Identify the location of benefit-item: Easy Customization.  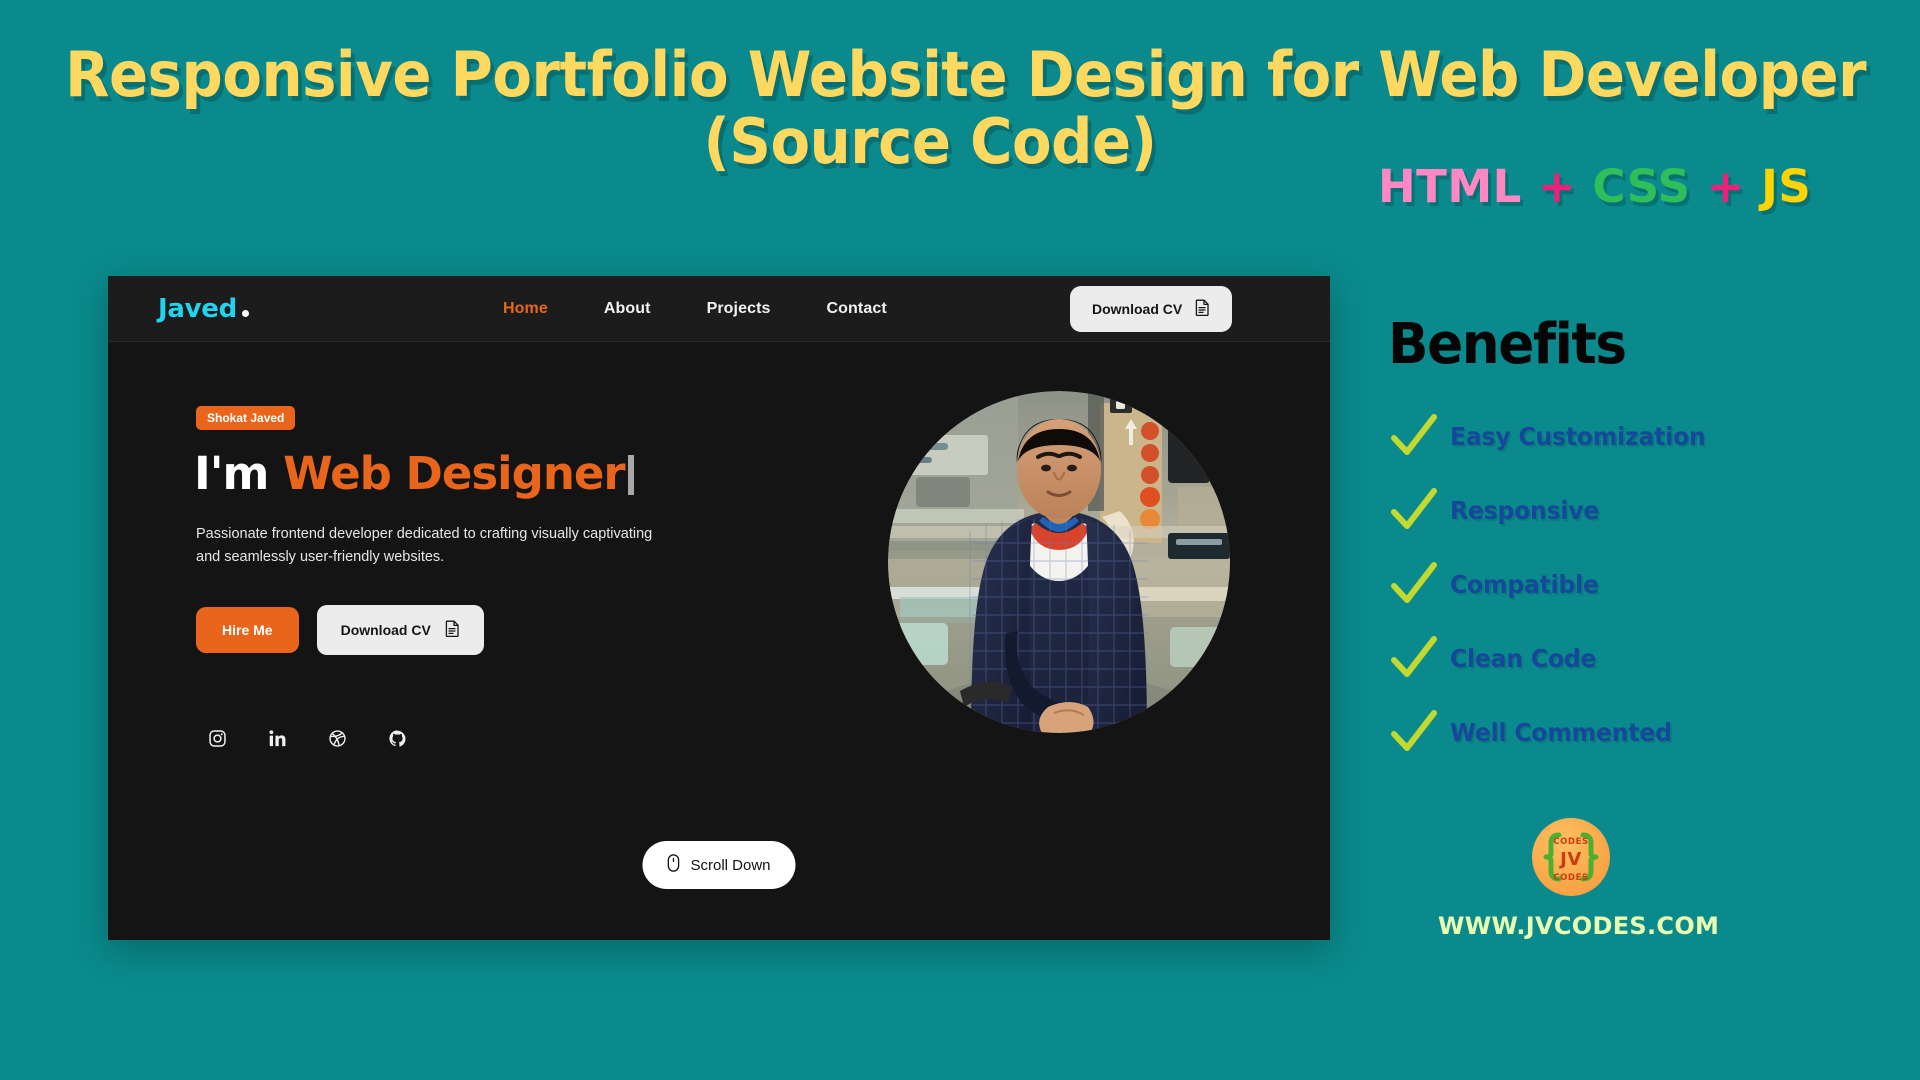
(1550, 436).